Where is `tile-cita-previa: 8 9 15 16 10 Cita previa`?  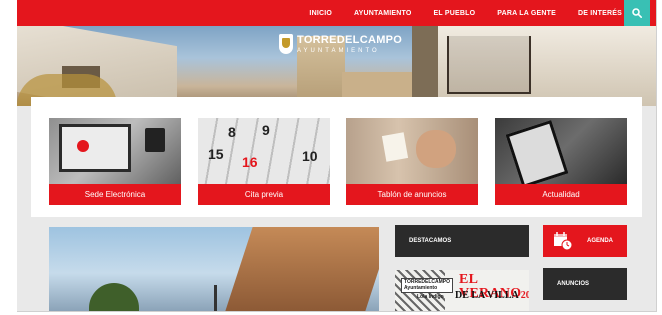 tile-cita-previa: 8 9 15 16 10 Cita previa is located at coordinates (264, 161).